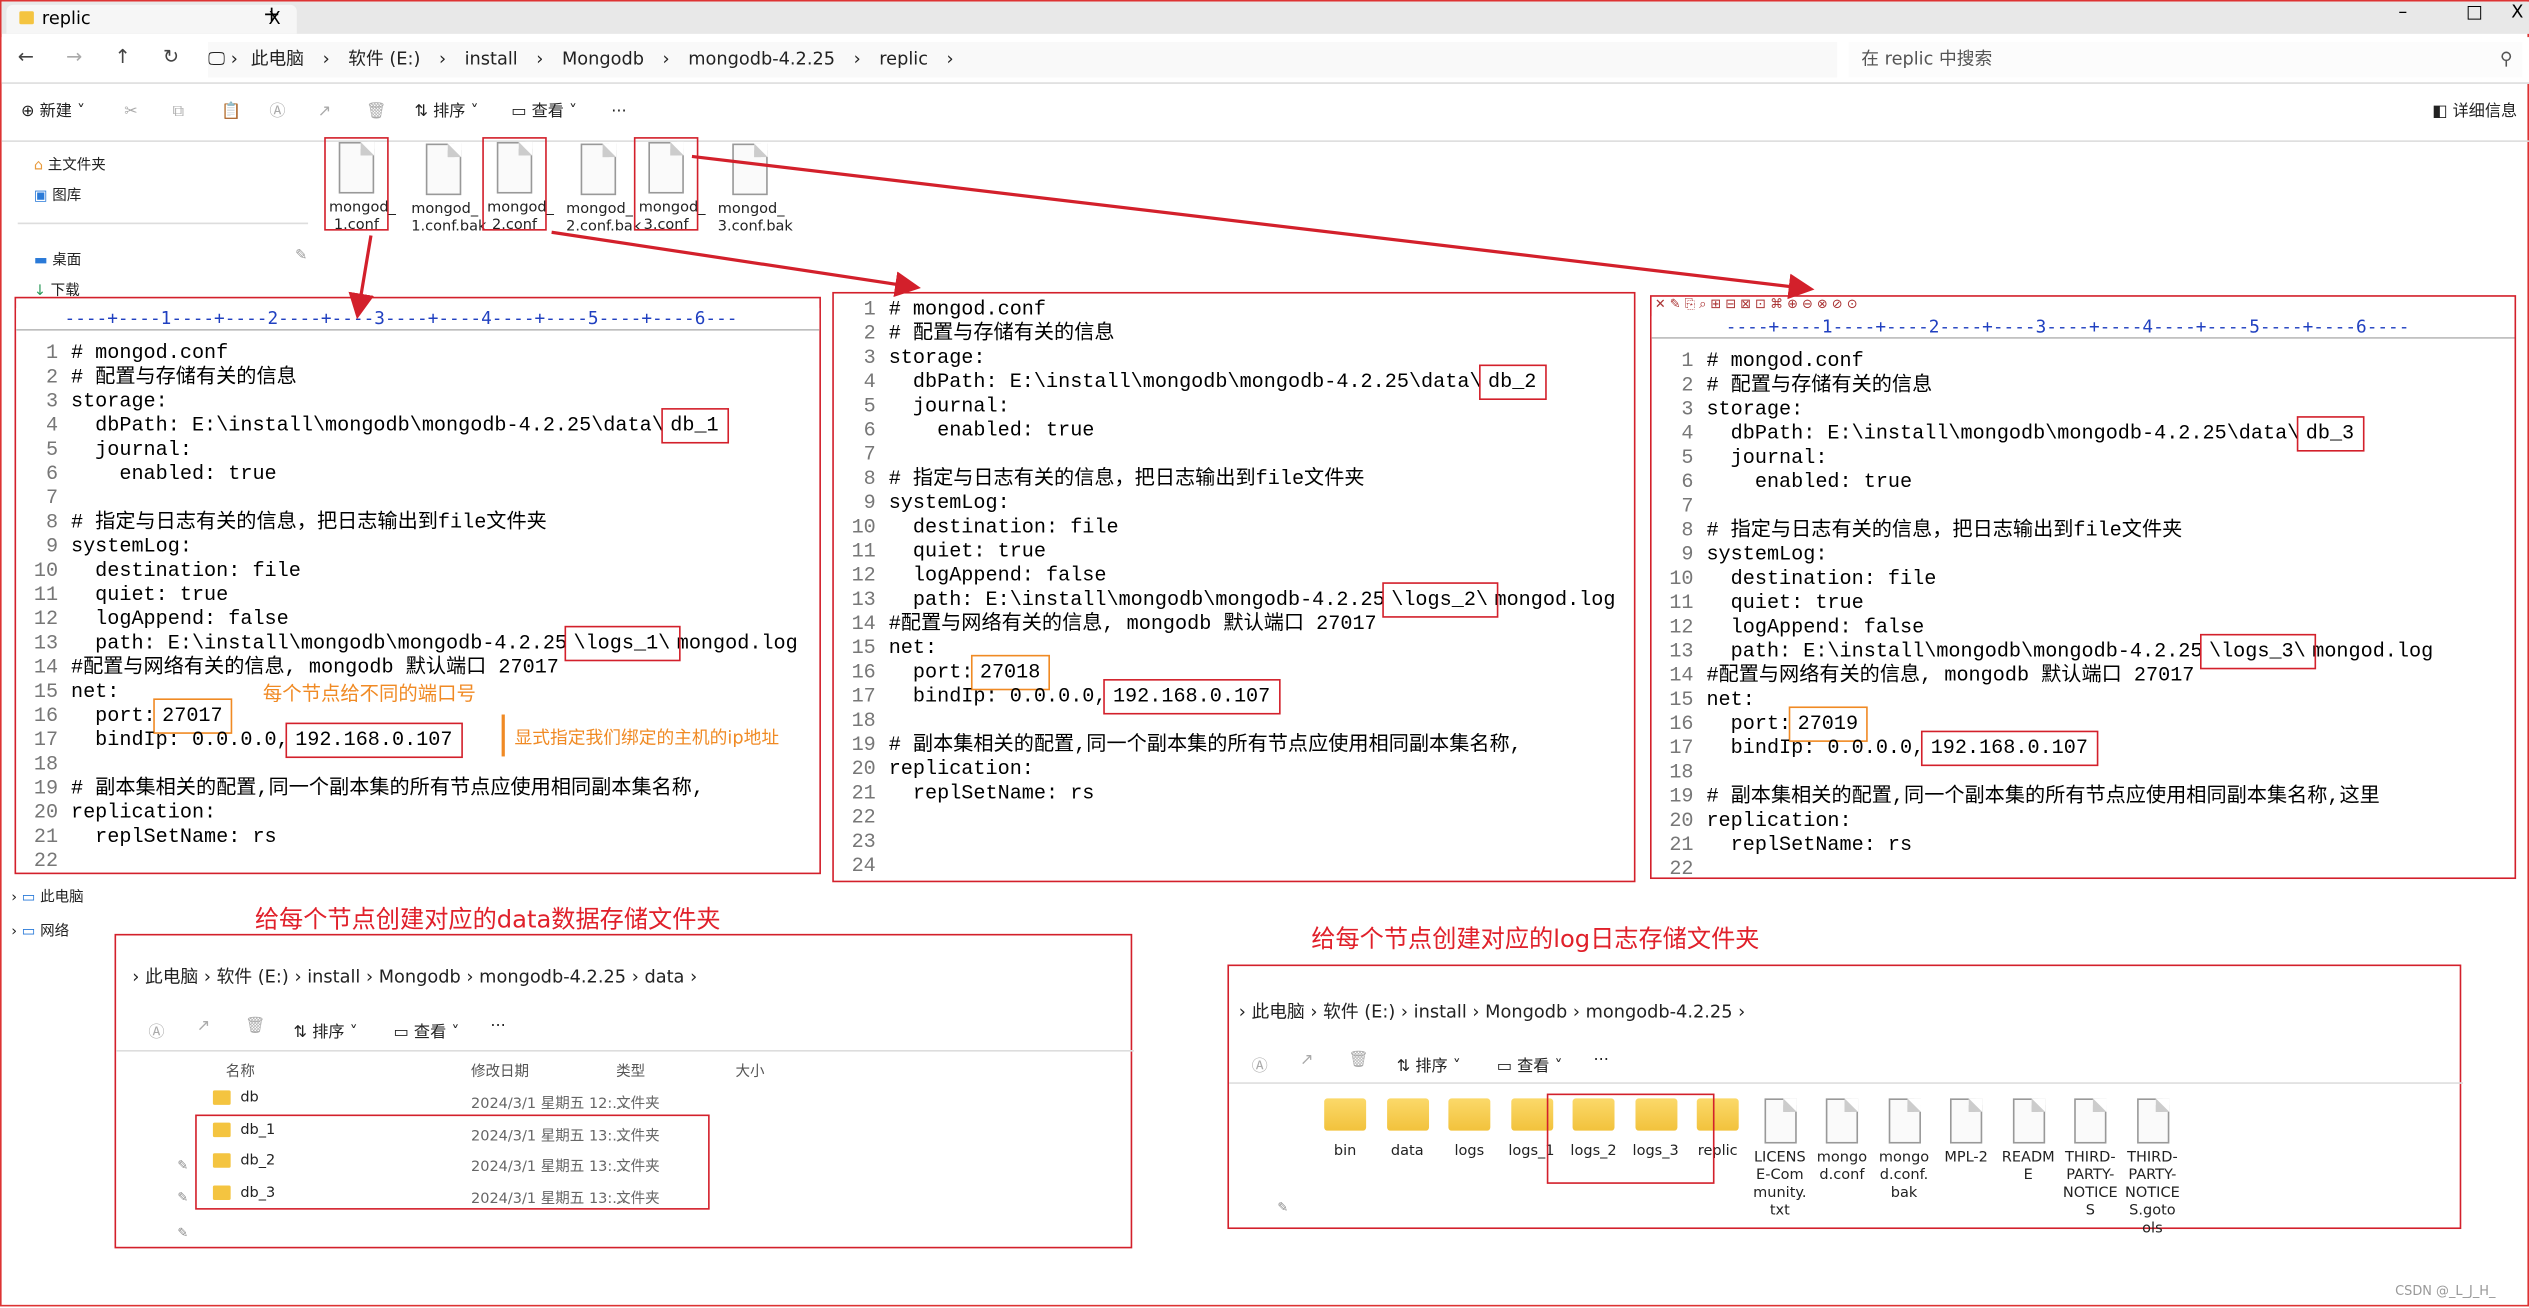 The image size is (2529, 1308). What do you see at coordinates (2445, 1291) in the screenshot?
I see `watermark: CSDN @_L_J_H_` at bounding box center [2445, 1291].